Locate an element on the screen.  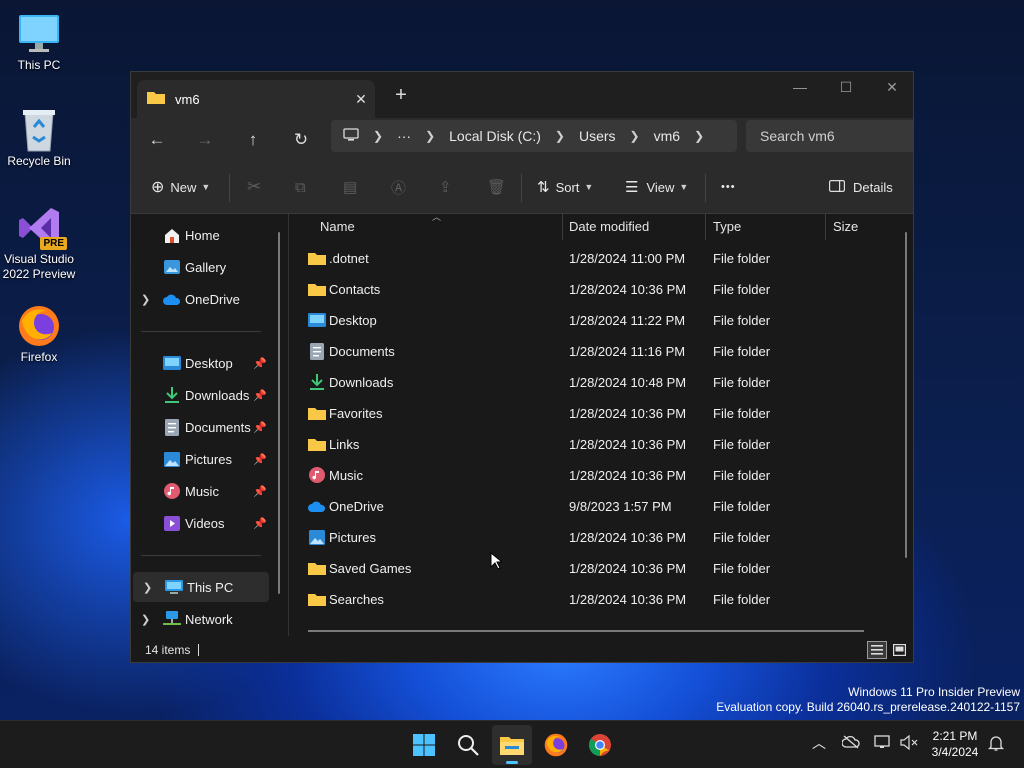
onedrive-icon is located at coordinates (172, 299).